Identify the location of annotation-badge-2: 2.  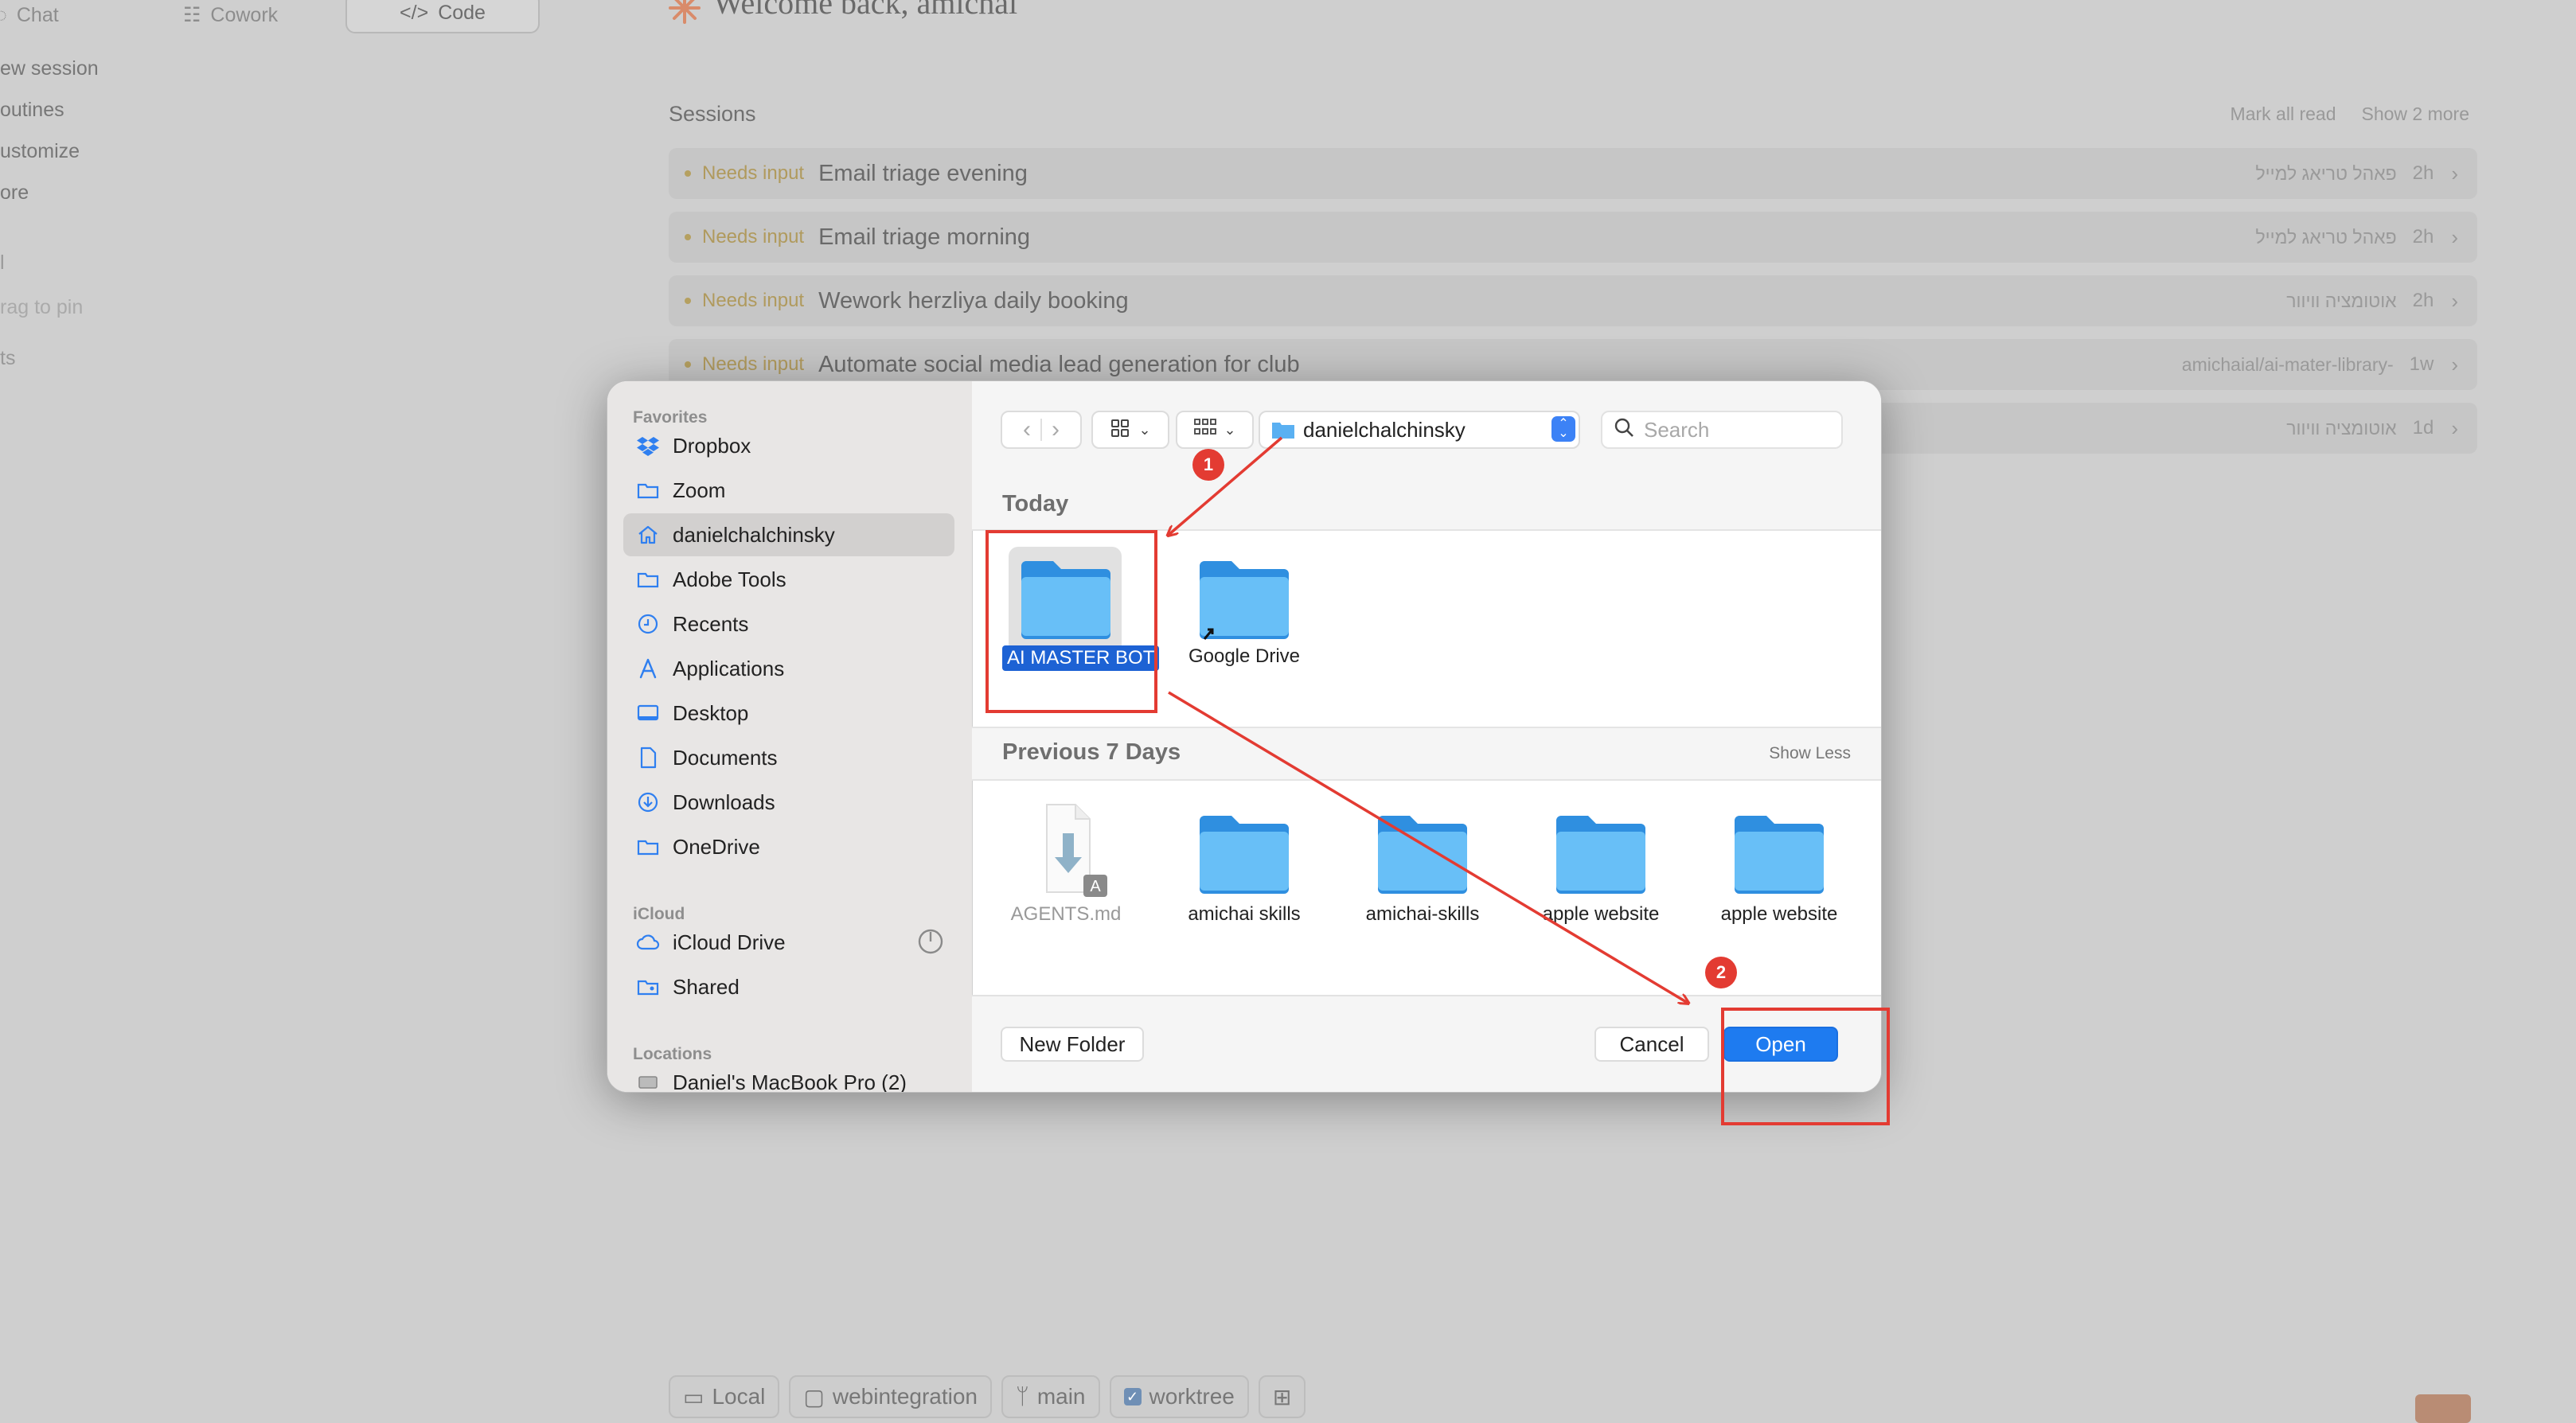
(1721, 972).